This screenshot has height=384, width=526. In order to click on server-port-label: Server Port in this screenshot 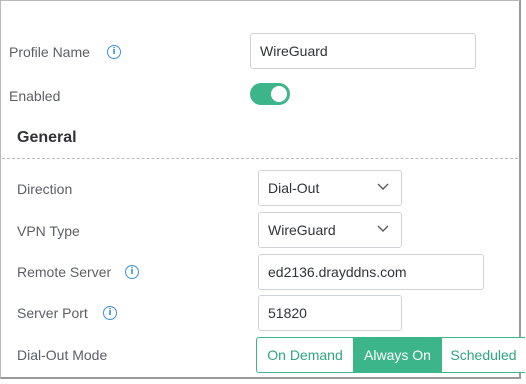, I will do `click(52, 313)`.